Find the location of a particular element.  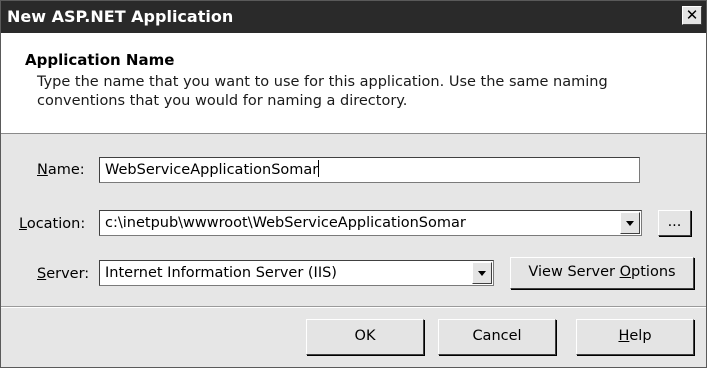

divider-highlight is located at coordinates (353, 307).